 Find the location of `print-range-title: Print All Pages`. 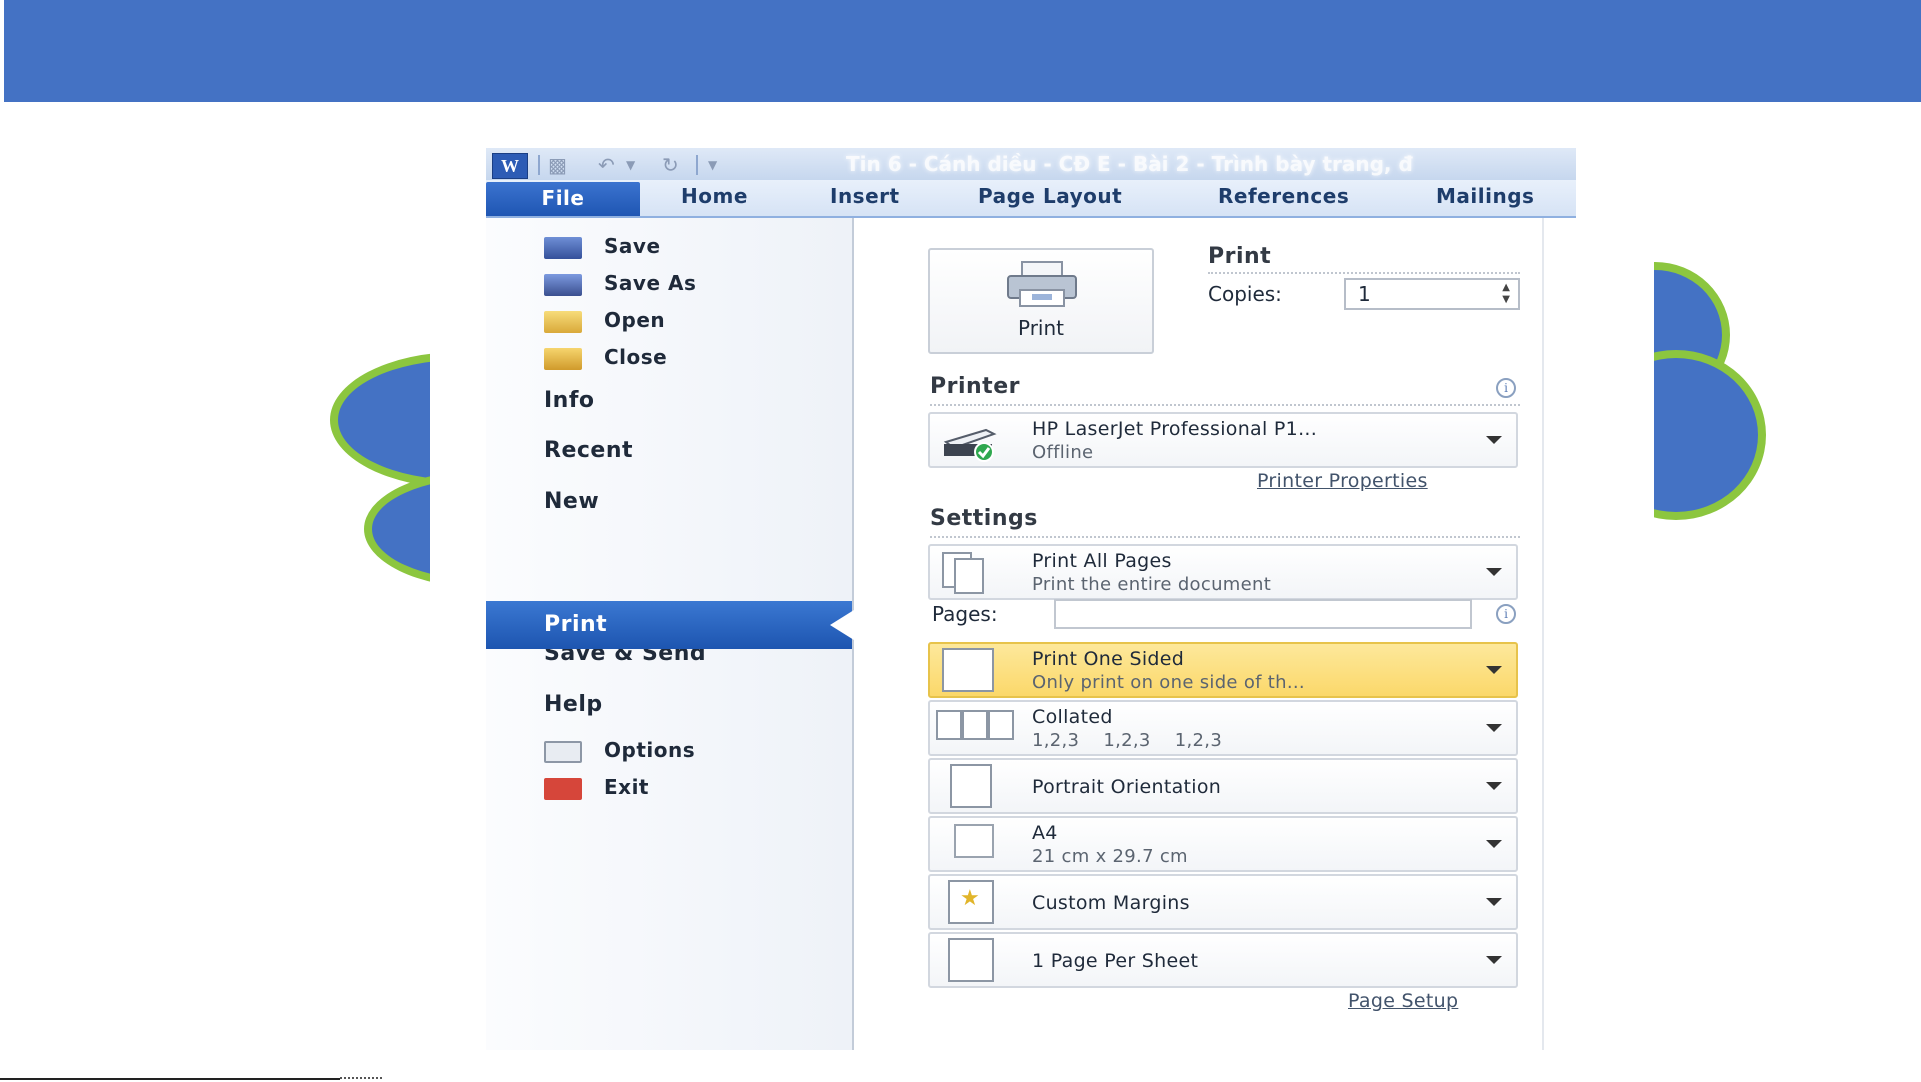

print-range-title: Print All Pages is located at coordinates (1102, 561).